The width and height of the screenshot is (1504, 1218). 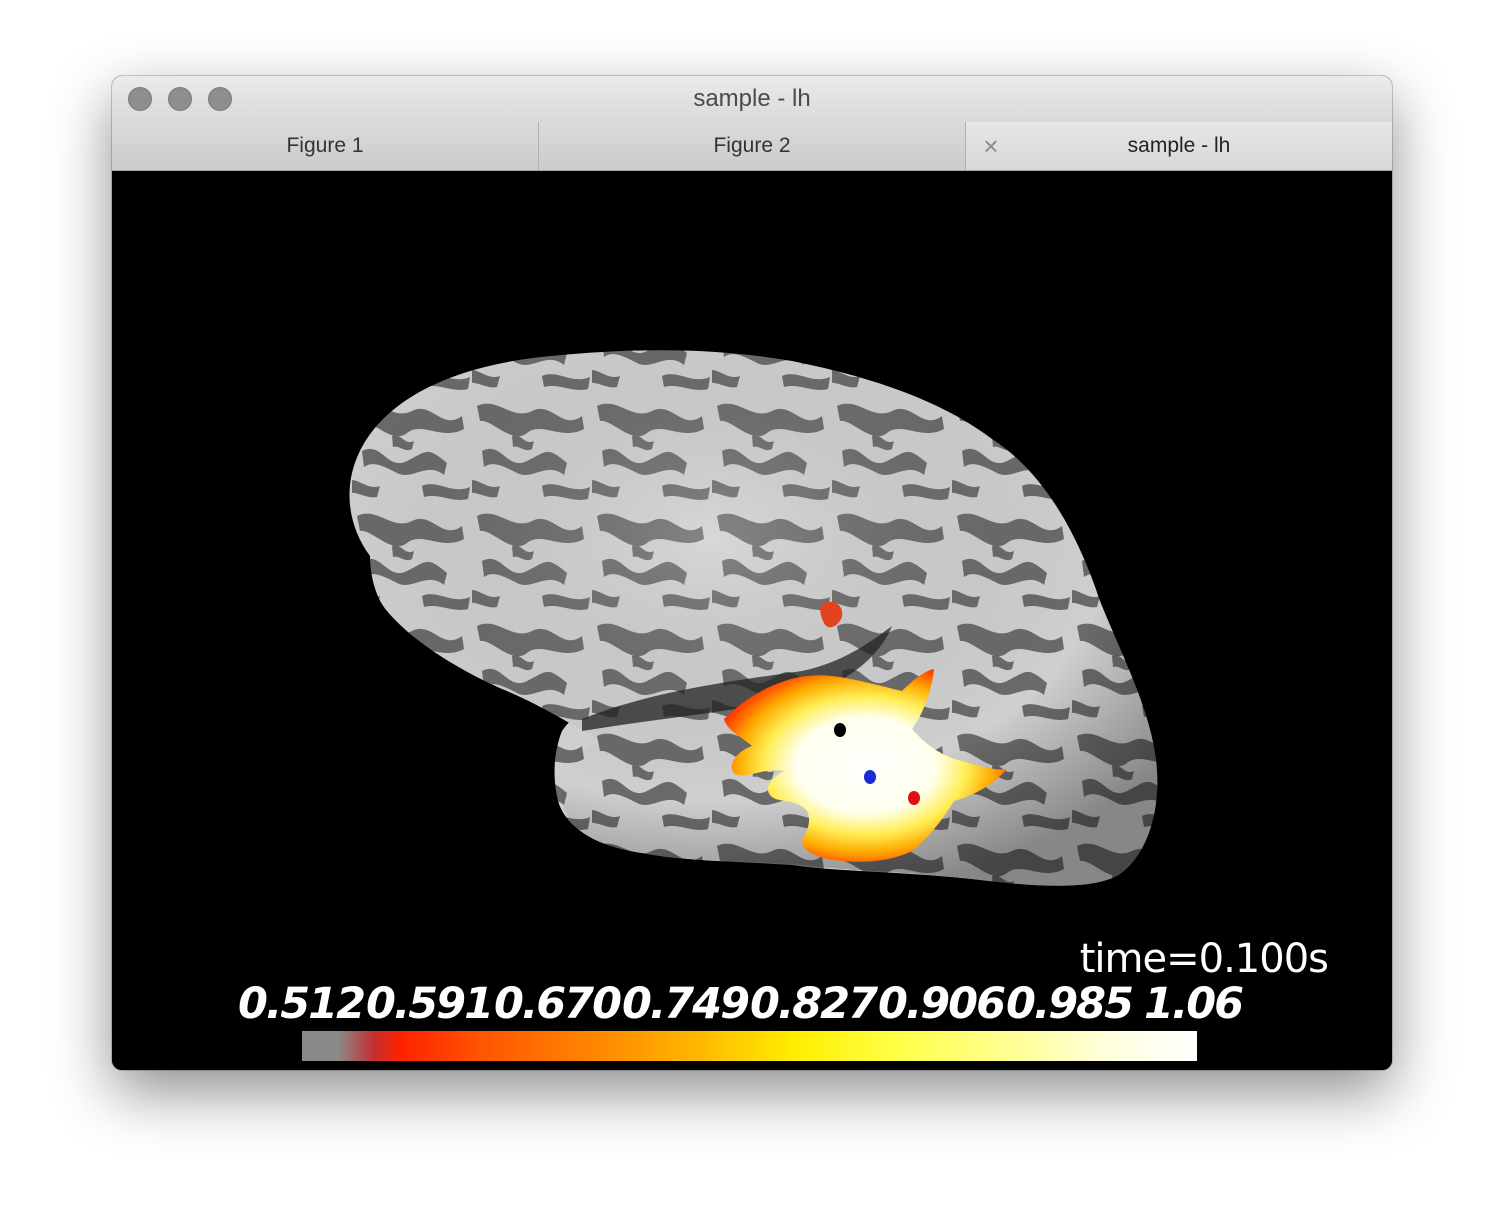 I want to click on tab-bar: Figure 1 Figure 2 × sample - lh, so click(x=752, y=146).